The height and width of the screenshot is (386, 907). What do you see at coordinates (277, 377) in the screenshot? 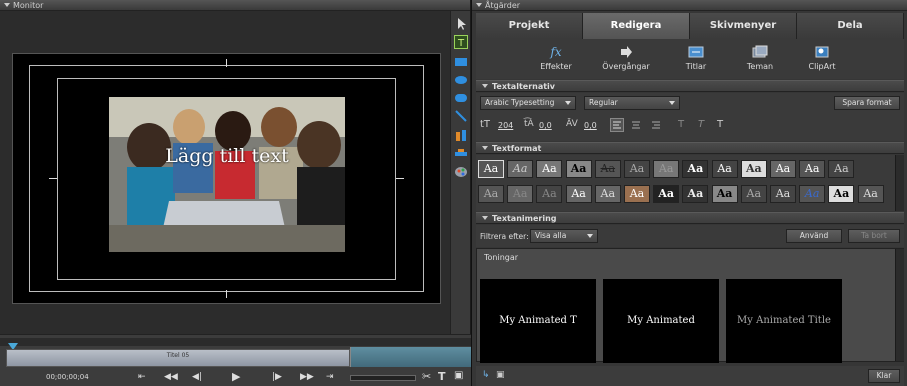
I see `step-forward-icon: |▶` at bounding box center [277, 377].